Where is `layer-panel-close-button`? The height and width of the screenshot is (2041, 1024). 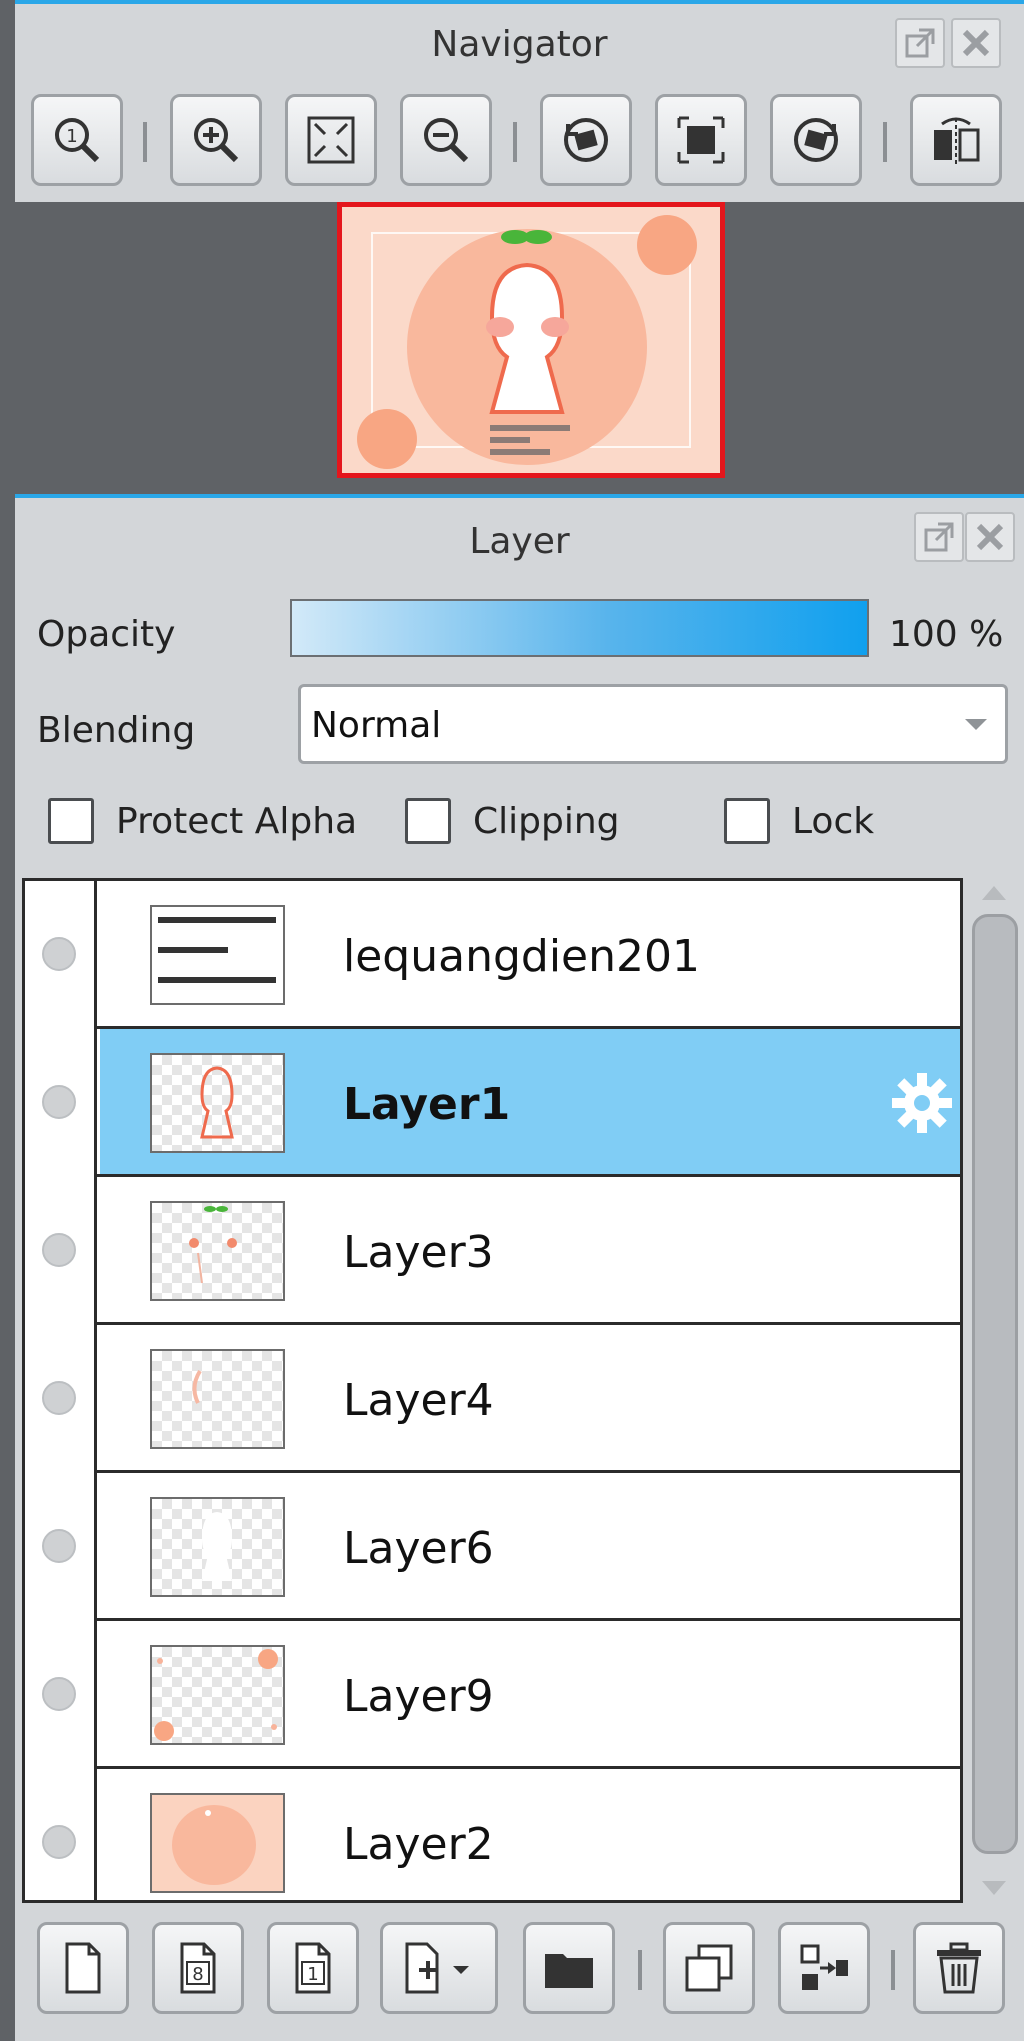
layer-panel-close-button is located at coordinates (990, 537).